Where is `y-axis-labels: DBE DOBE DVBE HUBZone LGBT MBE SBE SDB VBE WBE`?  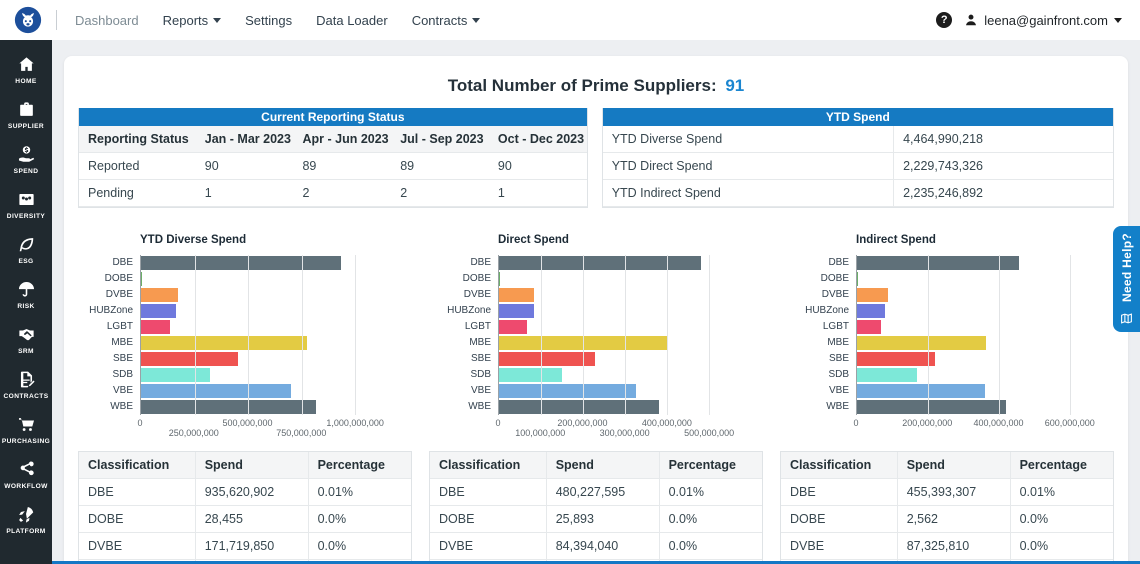
y-axis-labels: DBE DOBE DVBE HUBZone LGBT MBE SBE SDB VBE WBE is located at coordinates (469, 335).